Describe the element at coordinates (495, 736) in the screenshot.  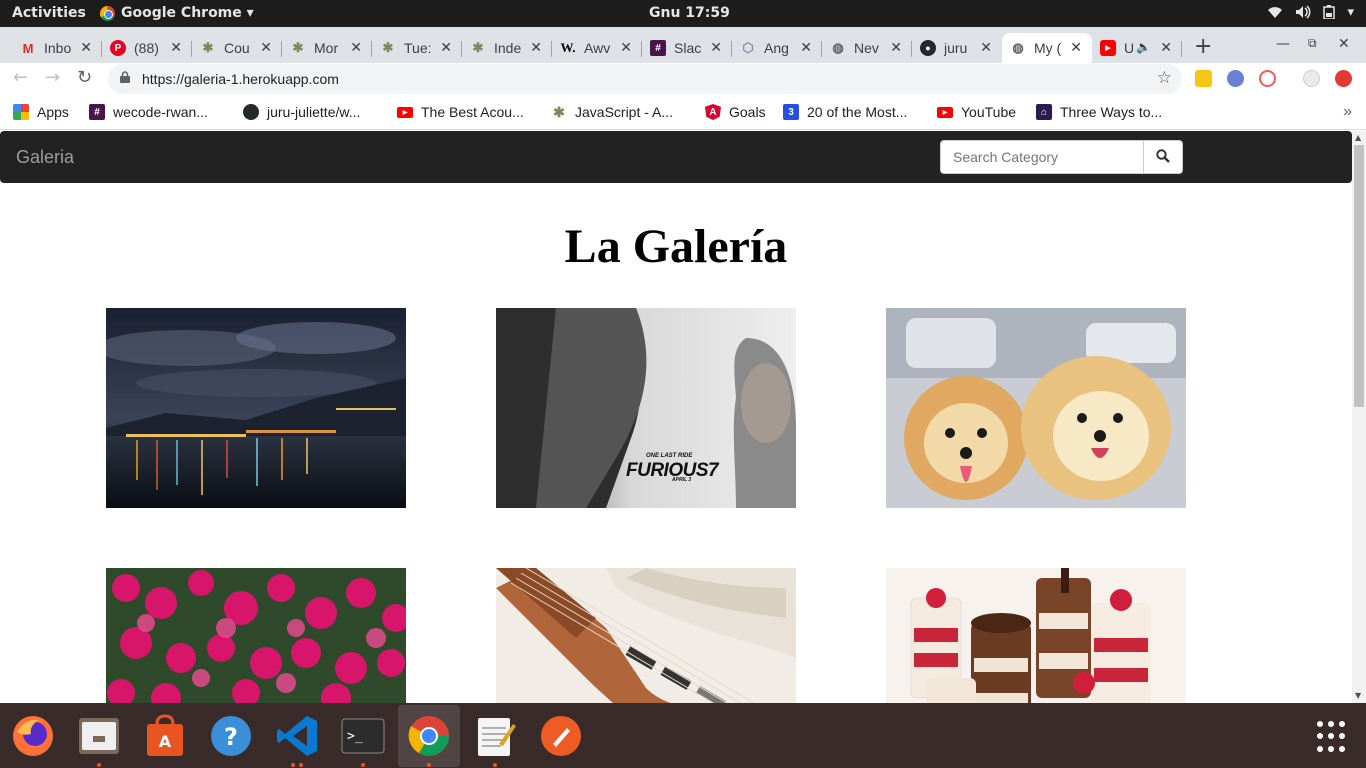
I see `text-editor-icon` at that location.